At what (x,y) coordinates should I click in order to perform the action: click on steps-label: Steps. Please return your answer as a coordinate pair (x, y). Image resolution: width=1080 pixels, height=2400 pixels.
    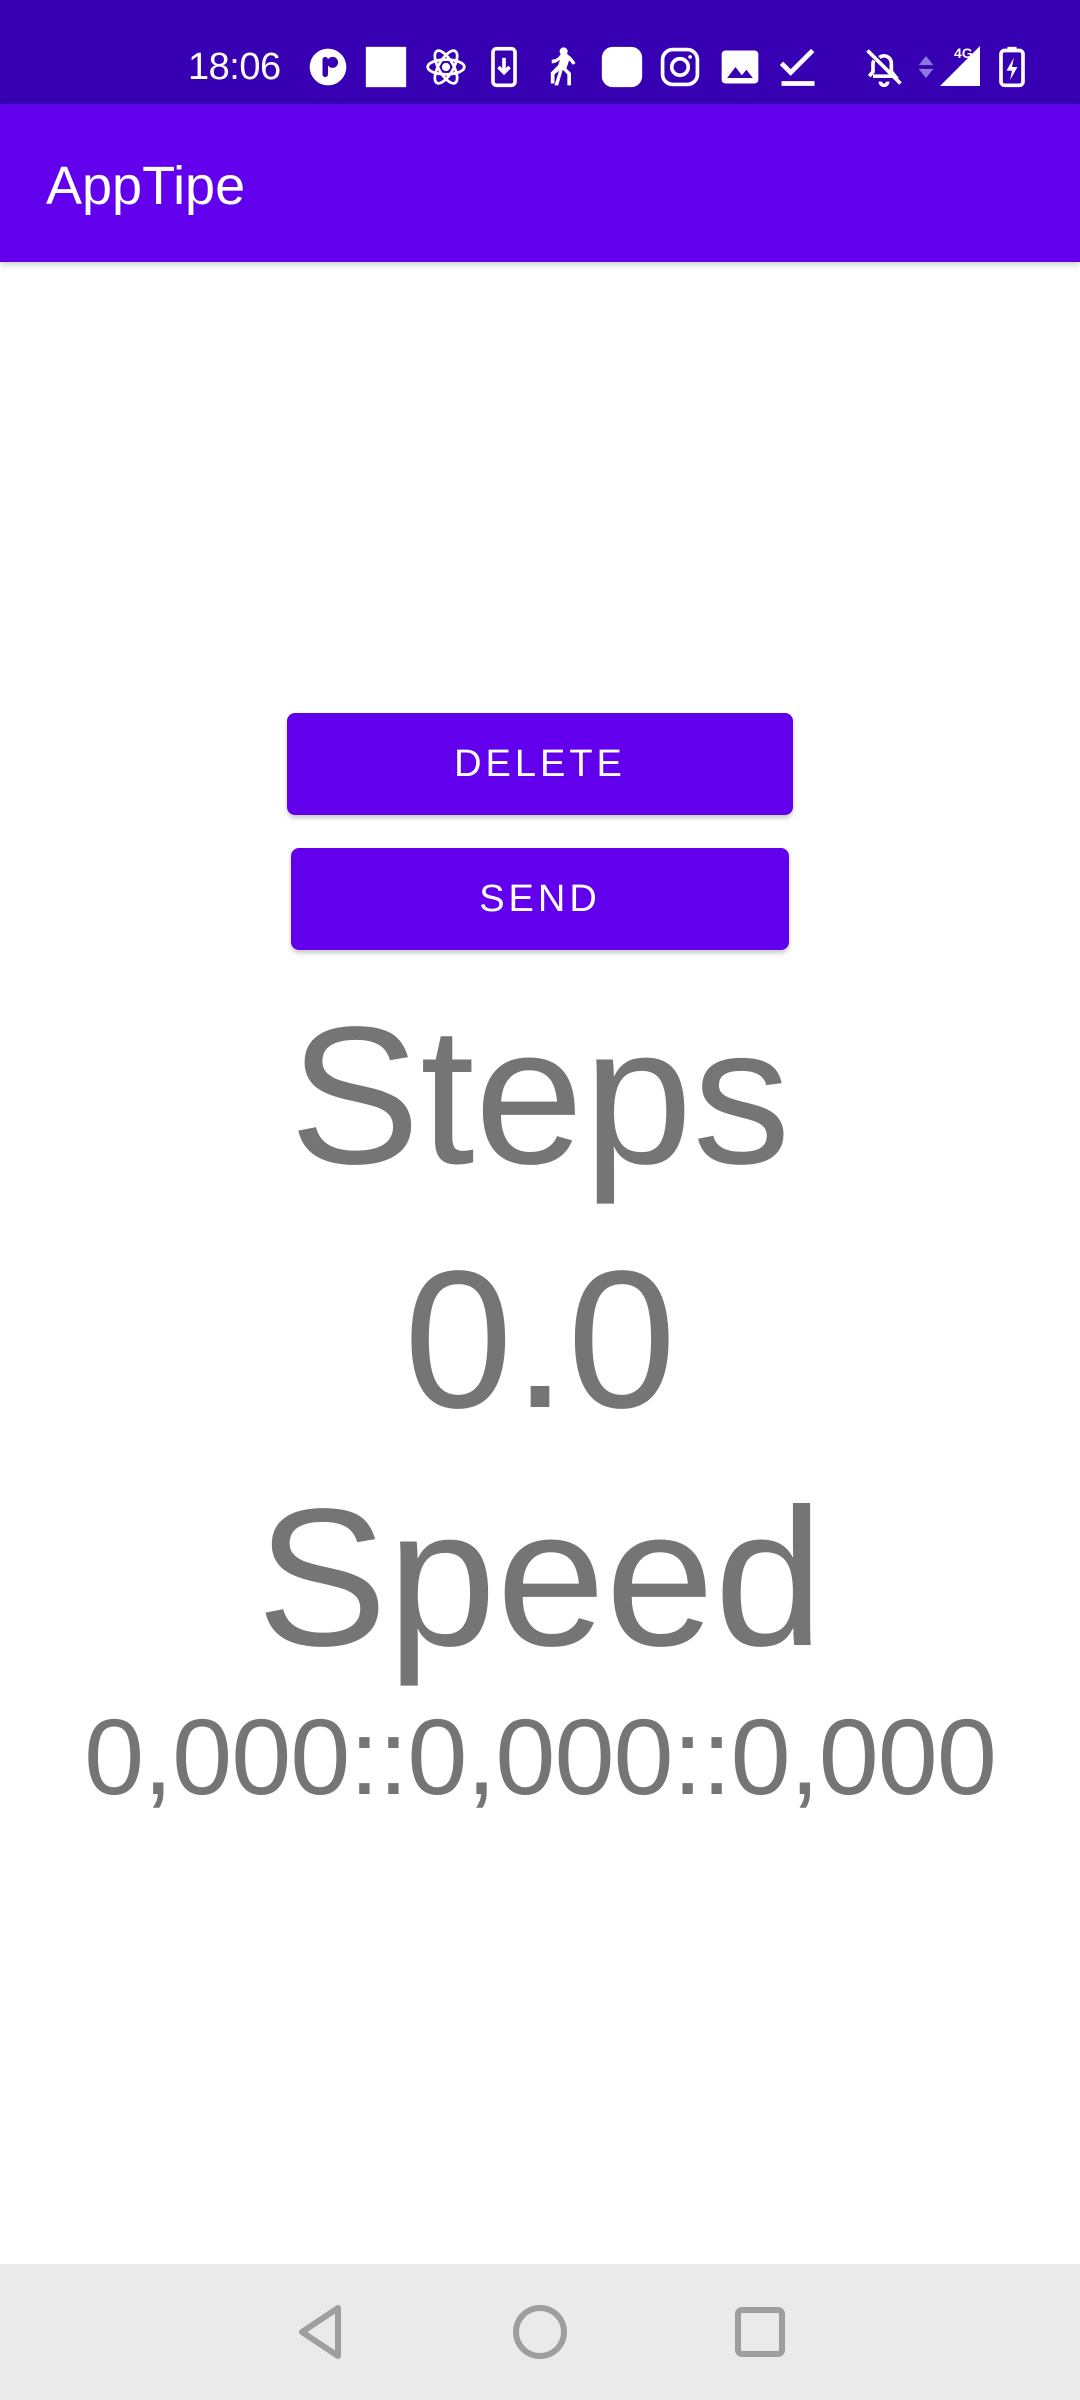
    Looking at the image, I should click on (540, 1095).